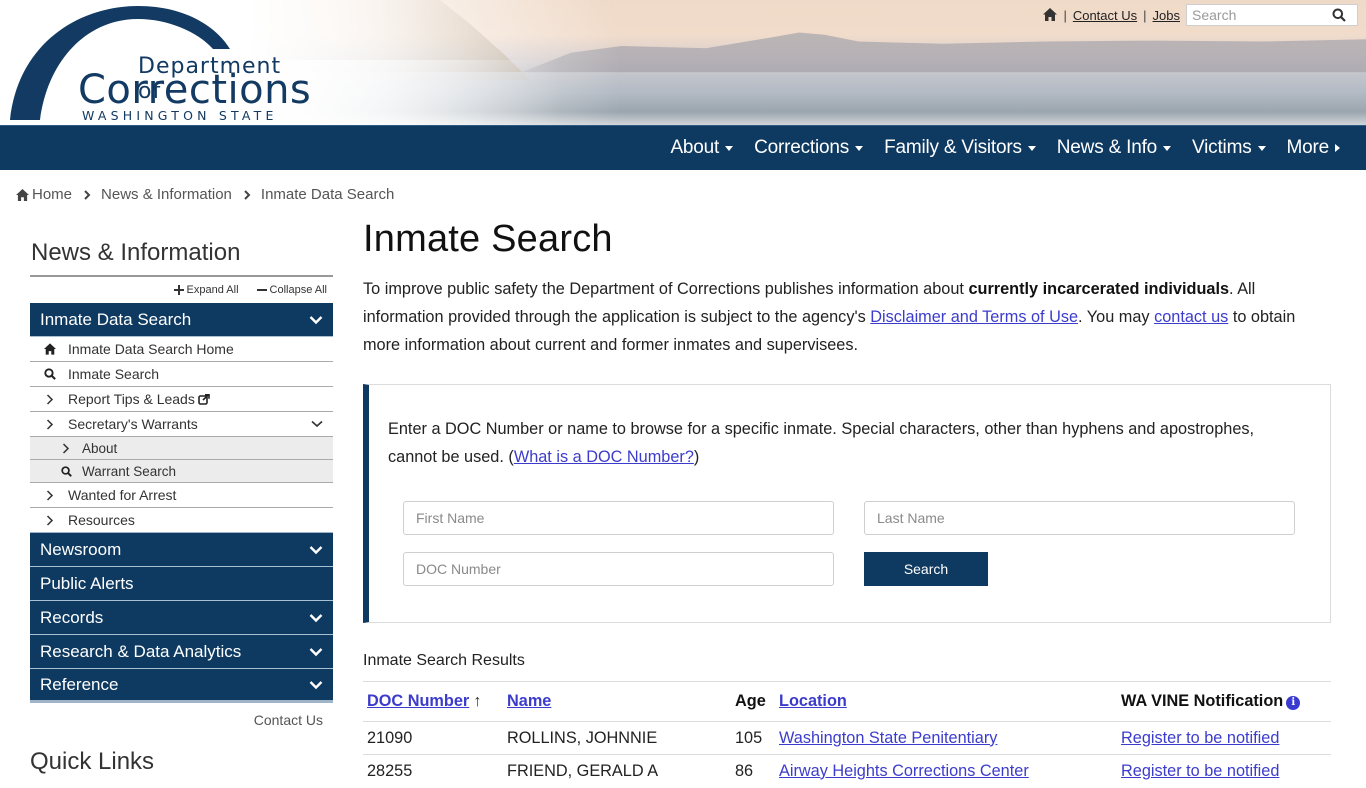  I want to click on nav-label: More, so click(1308, 147).